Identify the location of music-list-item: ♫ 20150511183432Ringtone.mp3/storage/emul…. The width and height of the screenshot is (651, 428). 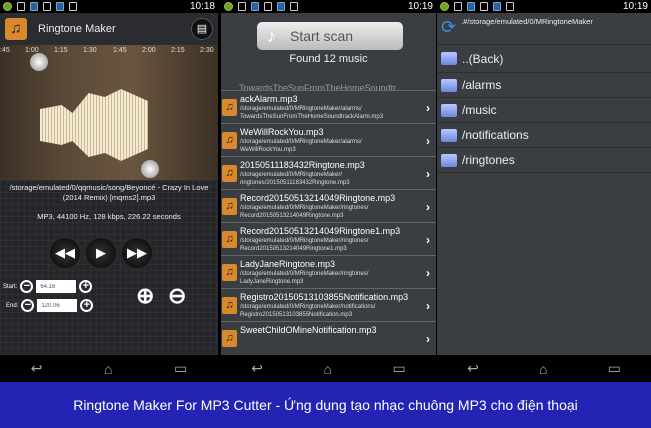
(328, 172).